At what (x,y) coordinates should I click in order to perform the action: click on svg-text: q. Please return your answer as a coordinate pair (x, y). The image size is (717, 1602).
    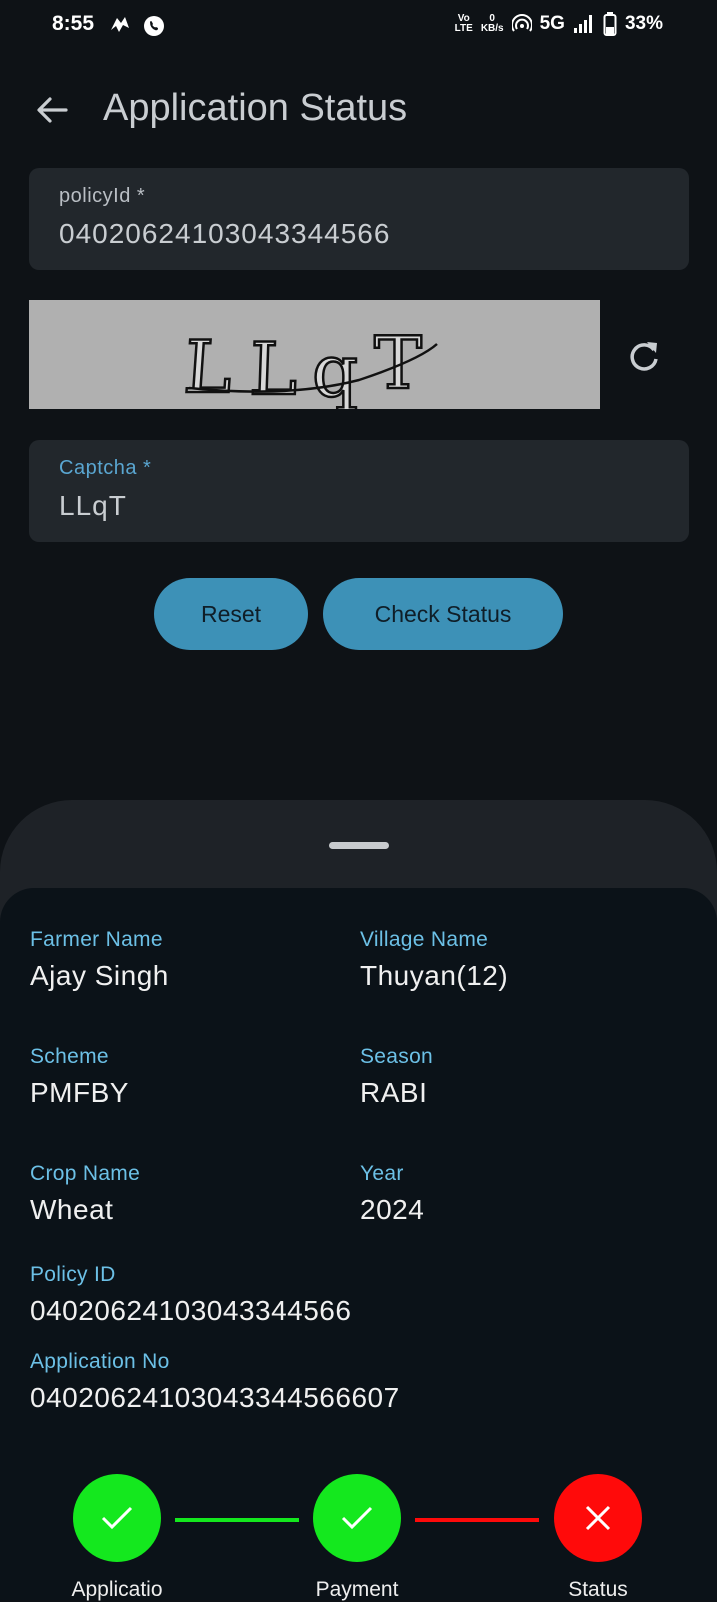
    Looking at the image, I should click on (335, 369).